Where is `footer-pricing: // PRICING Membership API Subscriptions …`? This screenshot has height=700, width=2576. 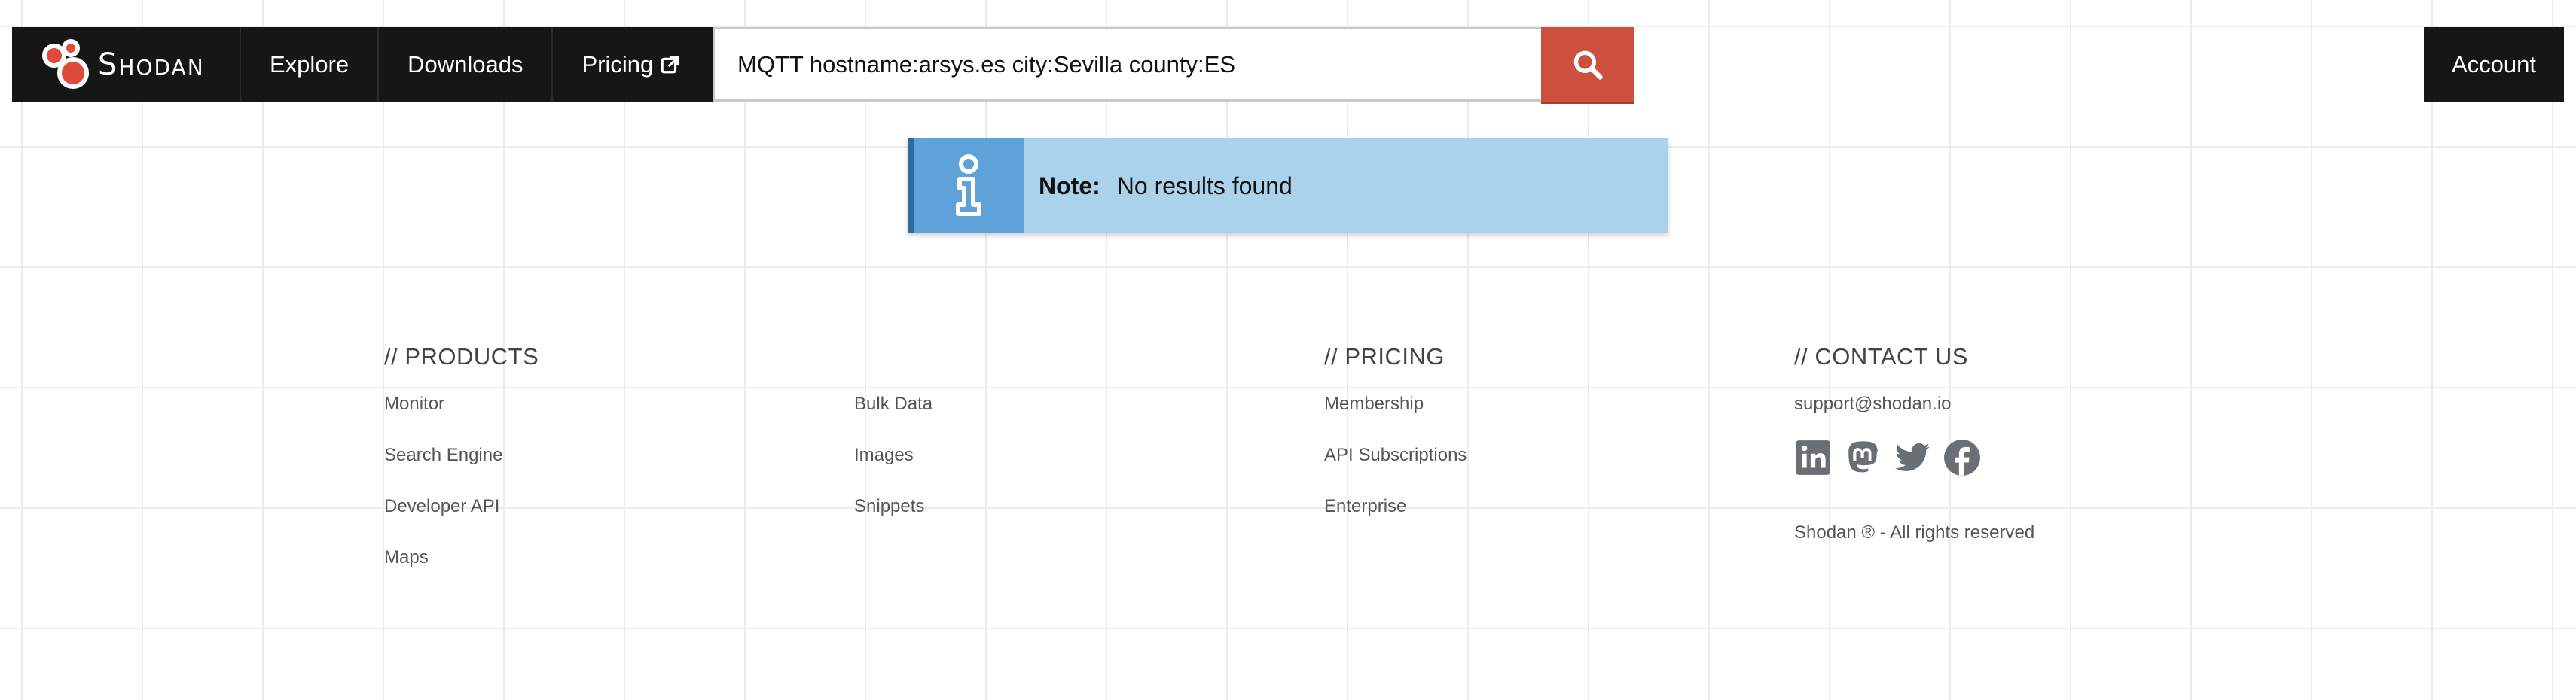
footer-pricing: // PRICING Membership API Subscriptions … is located at coordinates (1396, 444).